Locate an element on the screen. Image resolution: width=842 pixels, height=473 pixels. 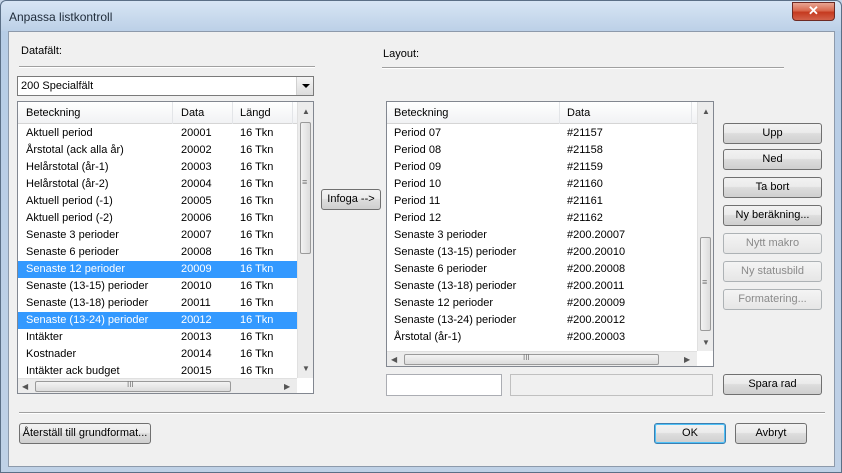
remove-button: Ta bort is located at coordinates (772, 187).